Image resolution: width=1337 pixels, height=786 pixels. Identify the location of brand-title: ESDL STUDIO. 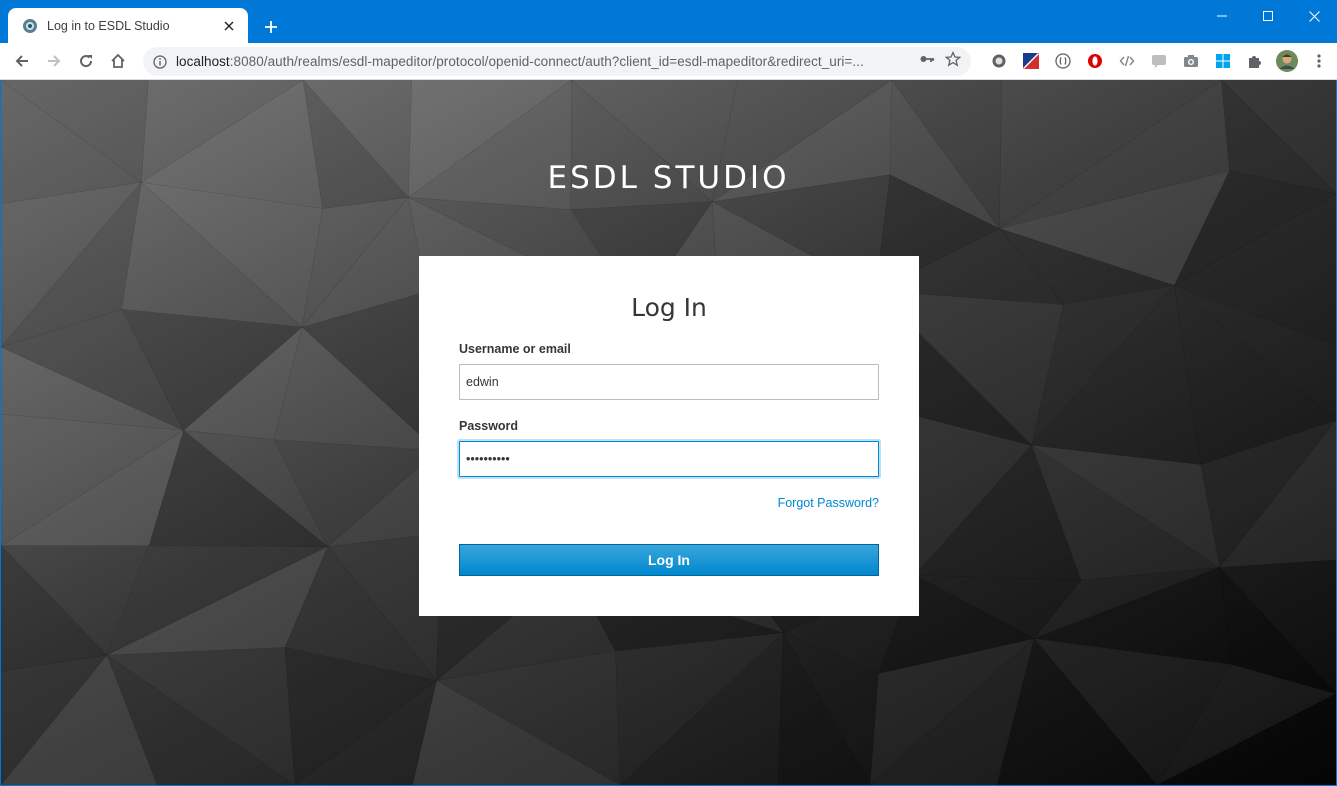
(668, 178).